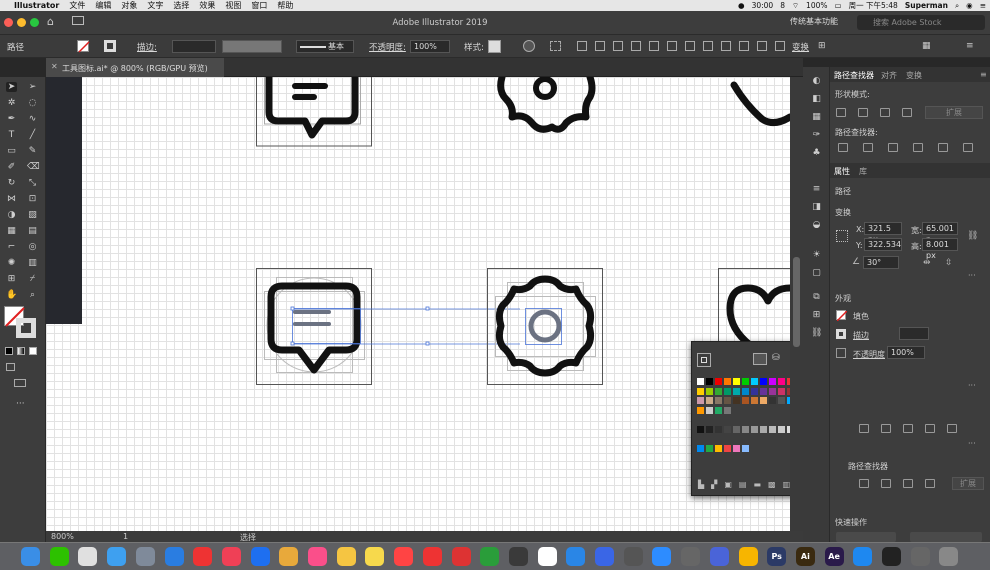 Image resolution: width=990 pixels, height=570 pixels. Describe the element at coordinates (972, 443) in the screenshot. I see `align-more-icon: ···` at that location.